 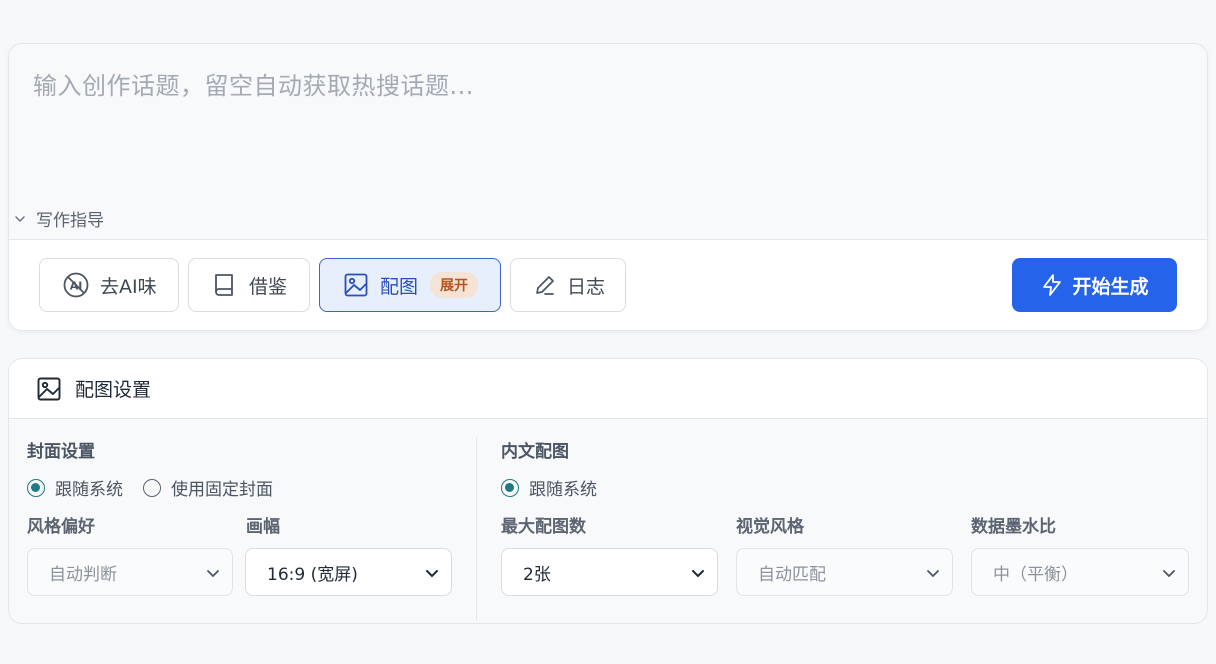 What do you see at coordinates (1035, 574) in the screenshot?
I see `select-value: 中（平衡）` at bounding box center [1035, 574].